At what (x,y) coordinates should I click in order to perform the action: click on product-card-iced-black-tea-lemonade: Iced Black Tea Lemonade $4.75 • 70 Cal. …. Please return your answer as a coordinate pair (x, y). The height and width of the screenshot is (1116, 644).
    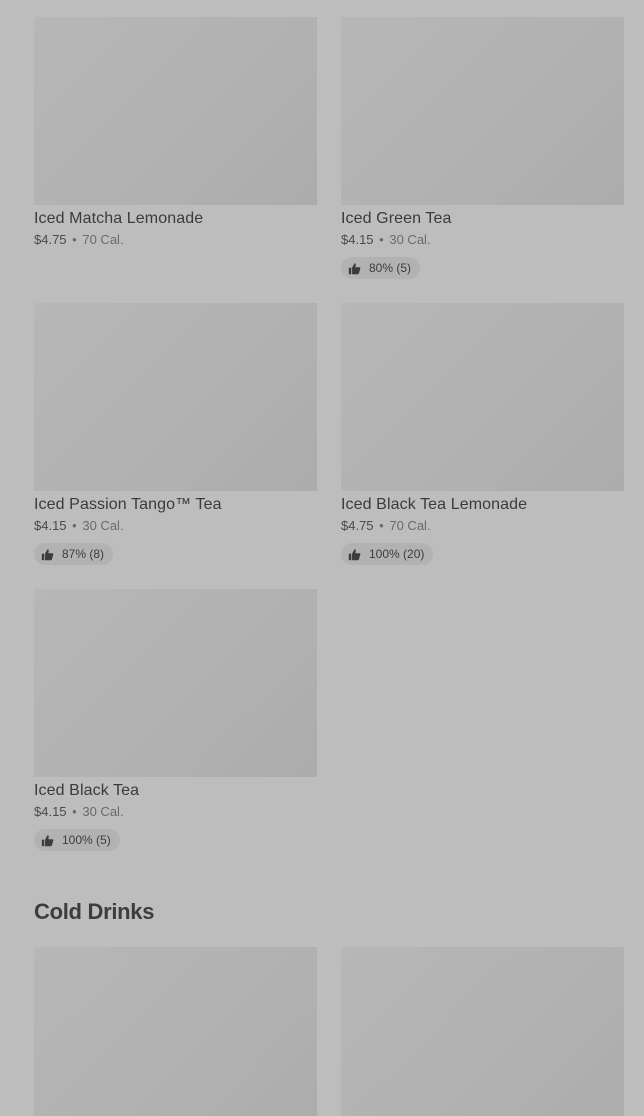
    Looking at the image, I should click on (482, 446).